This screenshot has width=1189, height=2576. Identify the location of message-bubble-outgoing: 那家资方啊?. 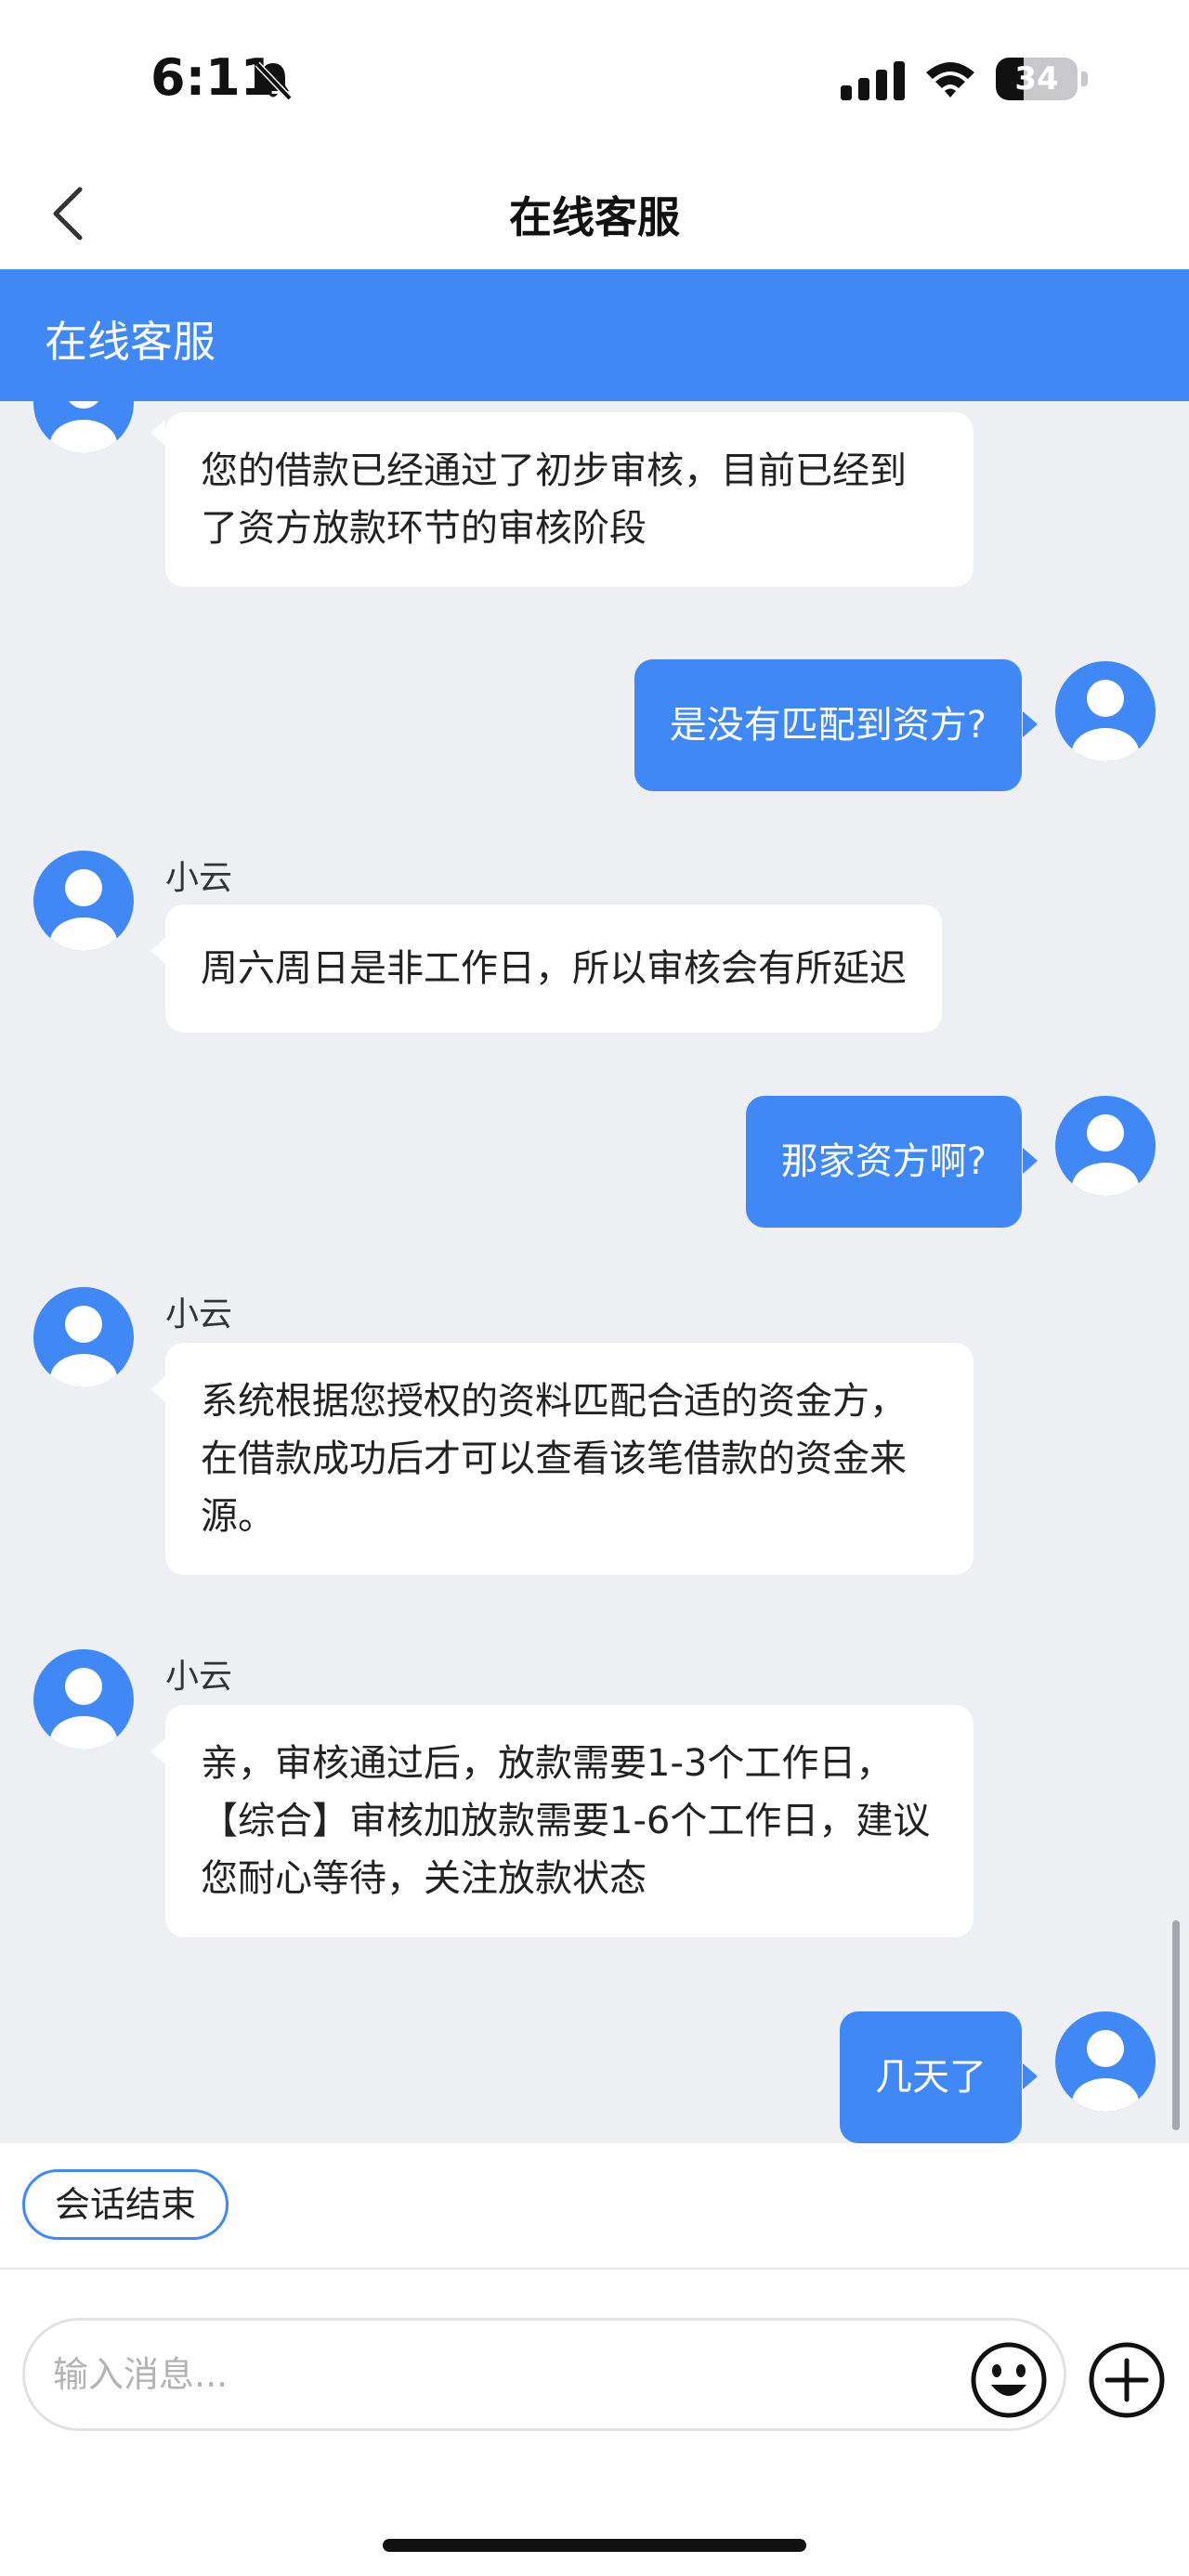
(883, 1162).